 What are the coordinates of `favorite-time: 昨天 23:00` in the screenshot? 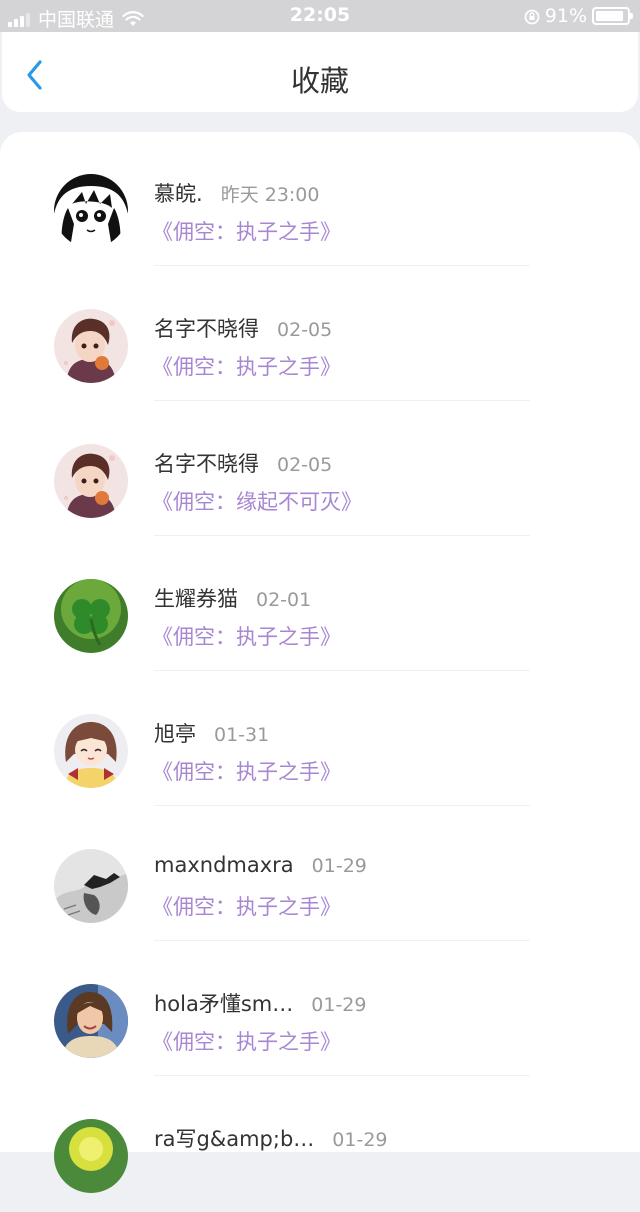 It's located at (270, 195).